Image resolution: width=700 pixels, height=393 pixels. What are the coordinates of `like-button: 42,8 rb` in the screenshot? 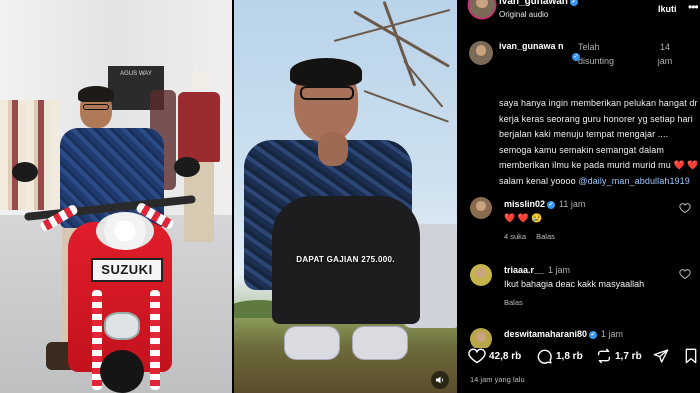 It's located at (494, 356).